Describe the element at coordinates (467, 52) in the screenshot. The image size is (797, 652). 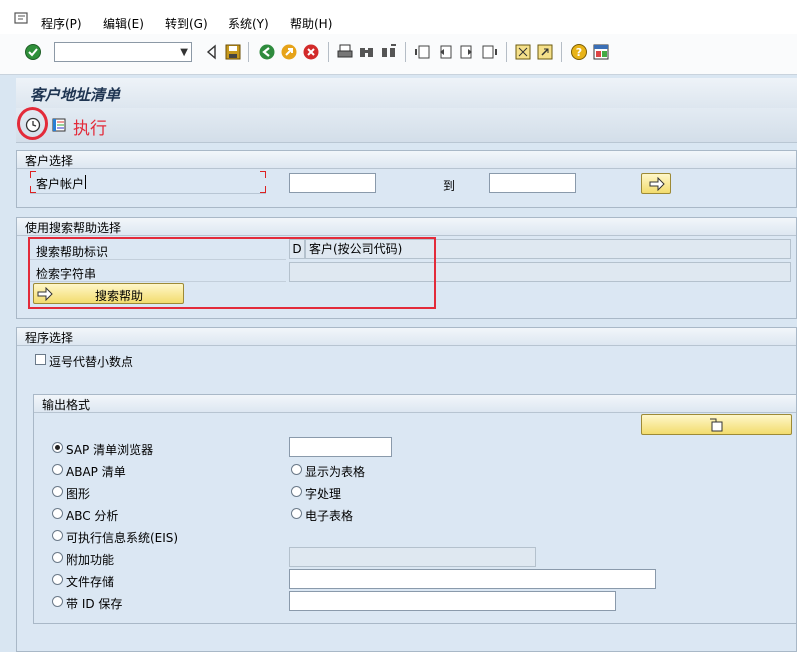
I see `next-page-icon` at that location.